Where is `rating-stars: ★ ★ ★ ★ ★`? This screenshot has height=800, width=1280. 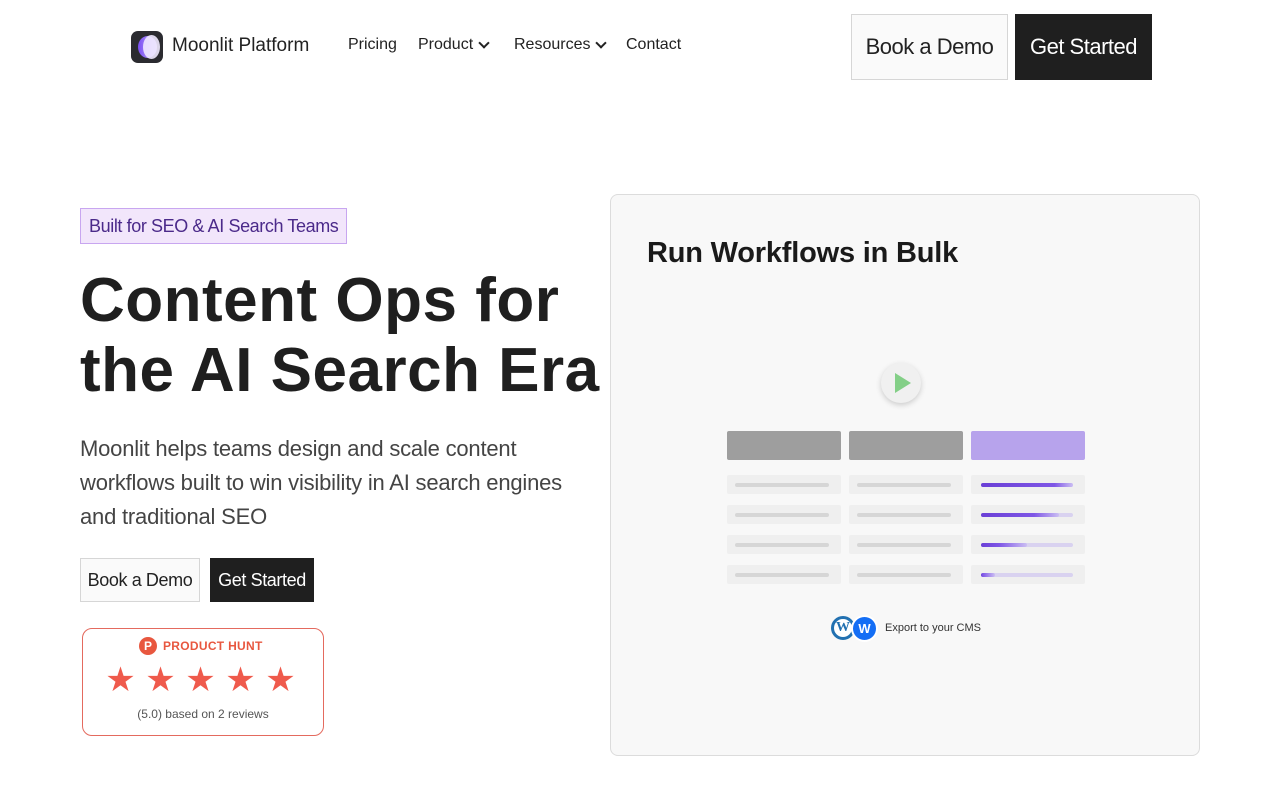
rating-stars: ★ ★ ★ ★ ★ is located at coordinates (200, 680).